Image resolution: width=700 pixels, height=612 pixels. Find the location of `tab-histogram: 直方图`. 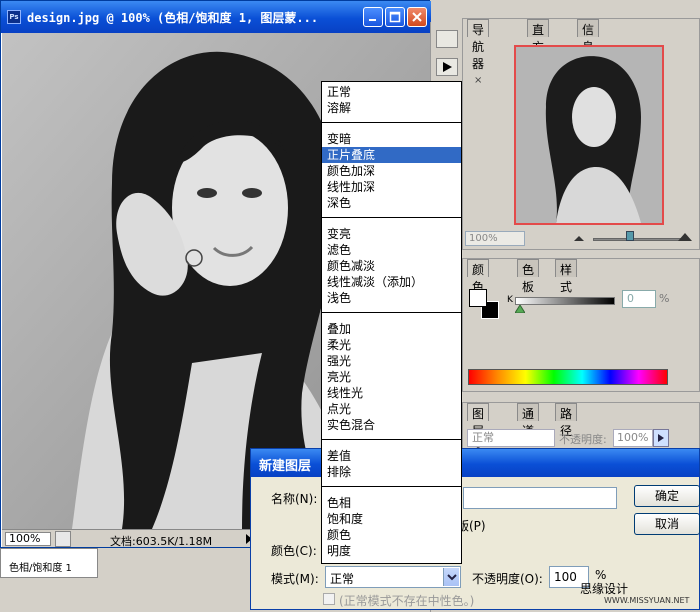

tab-histogram: 直方图 is located at coordinates (538, 45).